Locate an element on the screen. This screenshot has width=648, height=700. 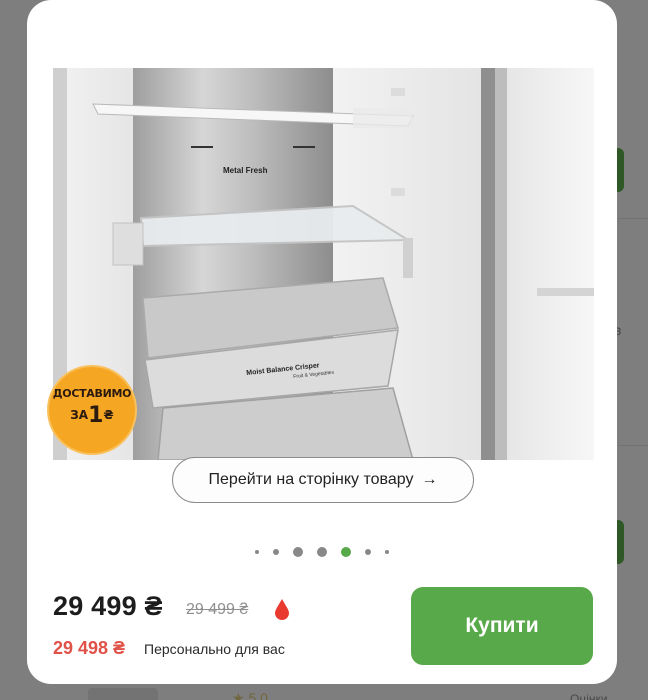
red-drop-icon is located at coordinates (282, 610).